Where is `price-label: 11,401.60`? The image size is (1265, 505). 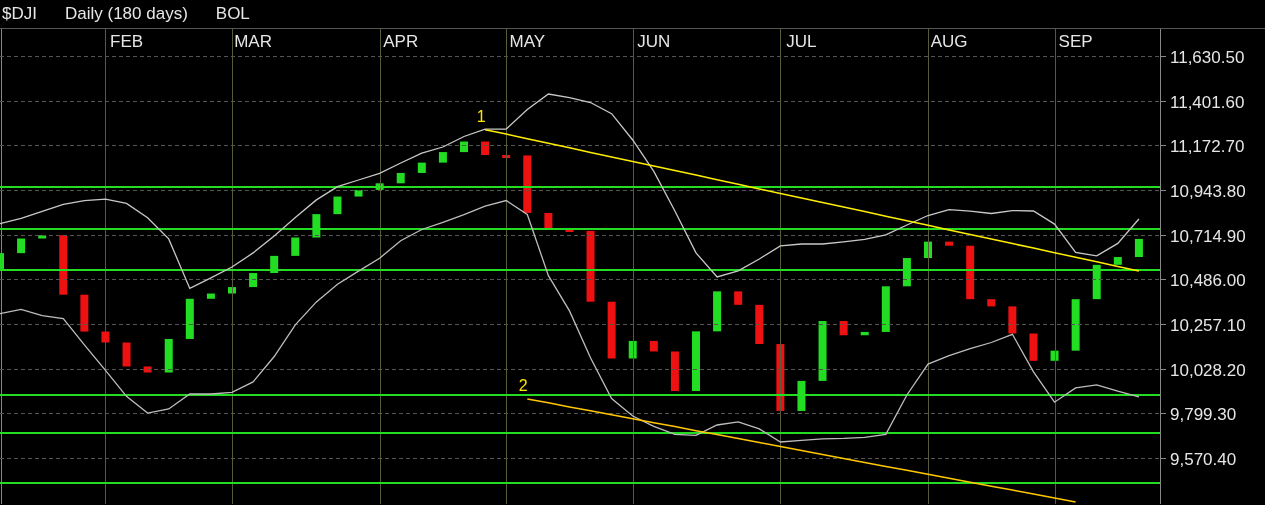 price-label: 11,401.60 is located at coordinates (1207, 102).